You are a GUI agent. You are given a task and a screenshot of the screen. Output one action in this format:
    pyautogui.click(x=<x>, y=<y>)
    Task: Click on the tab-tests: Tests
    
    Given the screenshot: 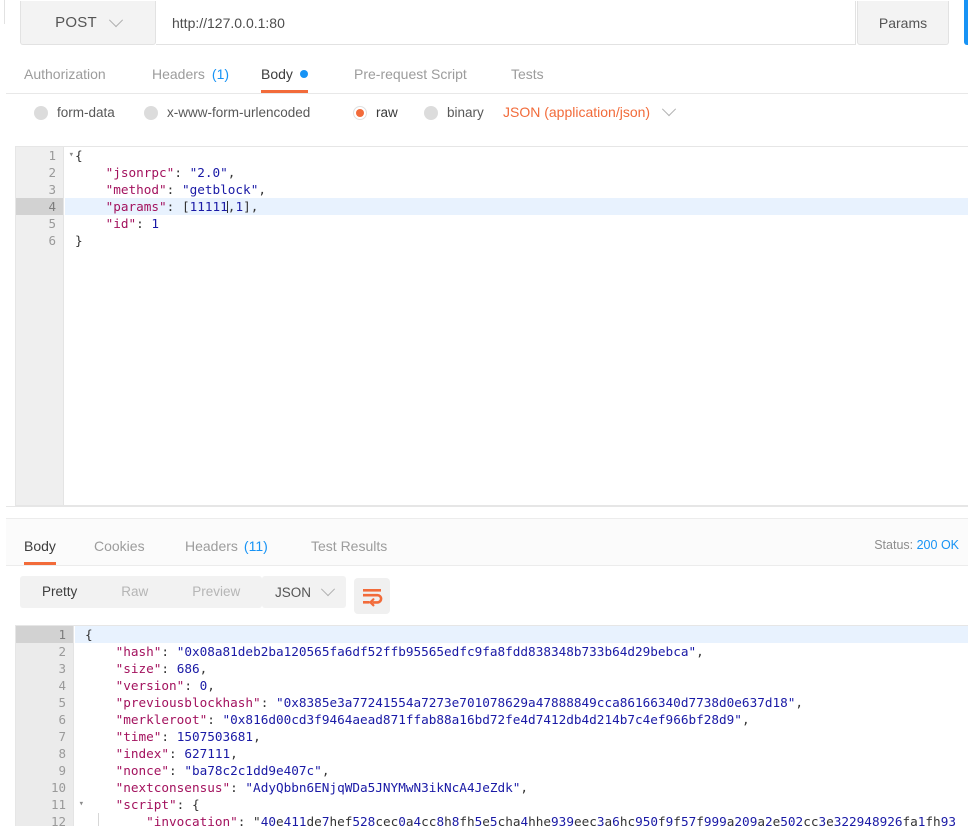 What is the action you would take?
    pyautogui.click(x=527, y=74)
    